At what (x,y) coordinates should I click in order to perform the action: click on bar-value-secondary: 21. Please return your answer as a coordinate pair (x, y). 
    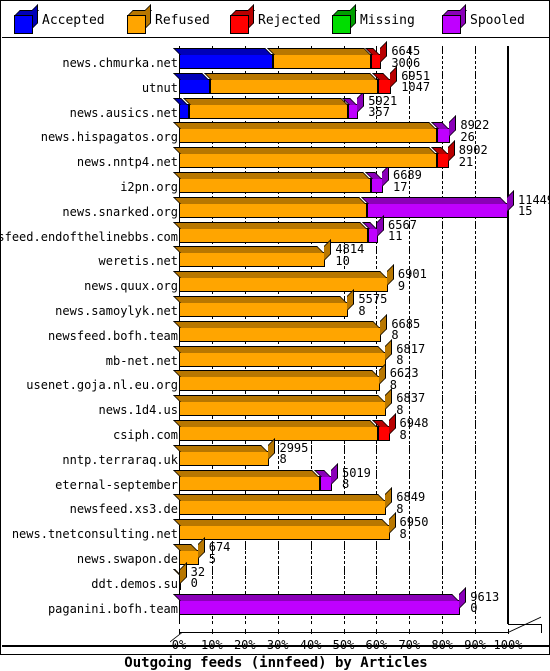
    Looking at the image, I should click on (466, 161).